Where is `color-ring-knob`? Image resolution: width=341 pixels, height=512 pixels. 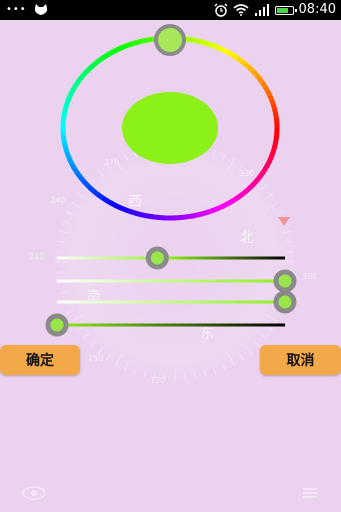 color-ring-knob is located at coordinates (170, 40).